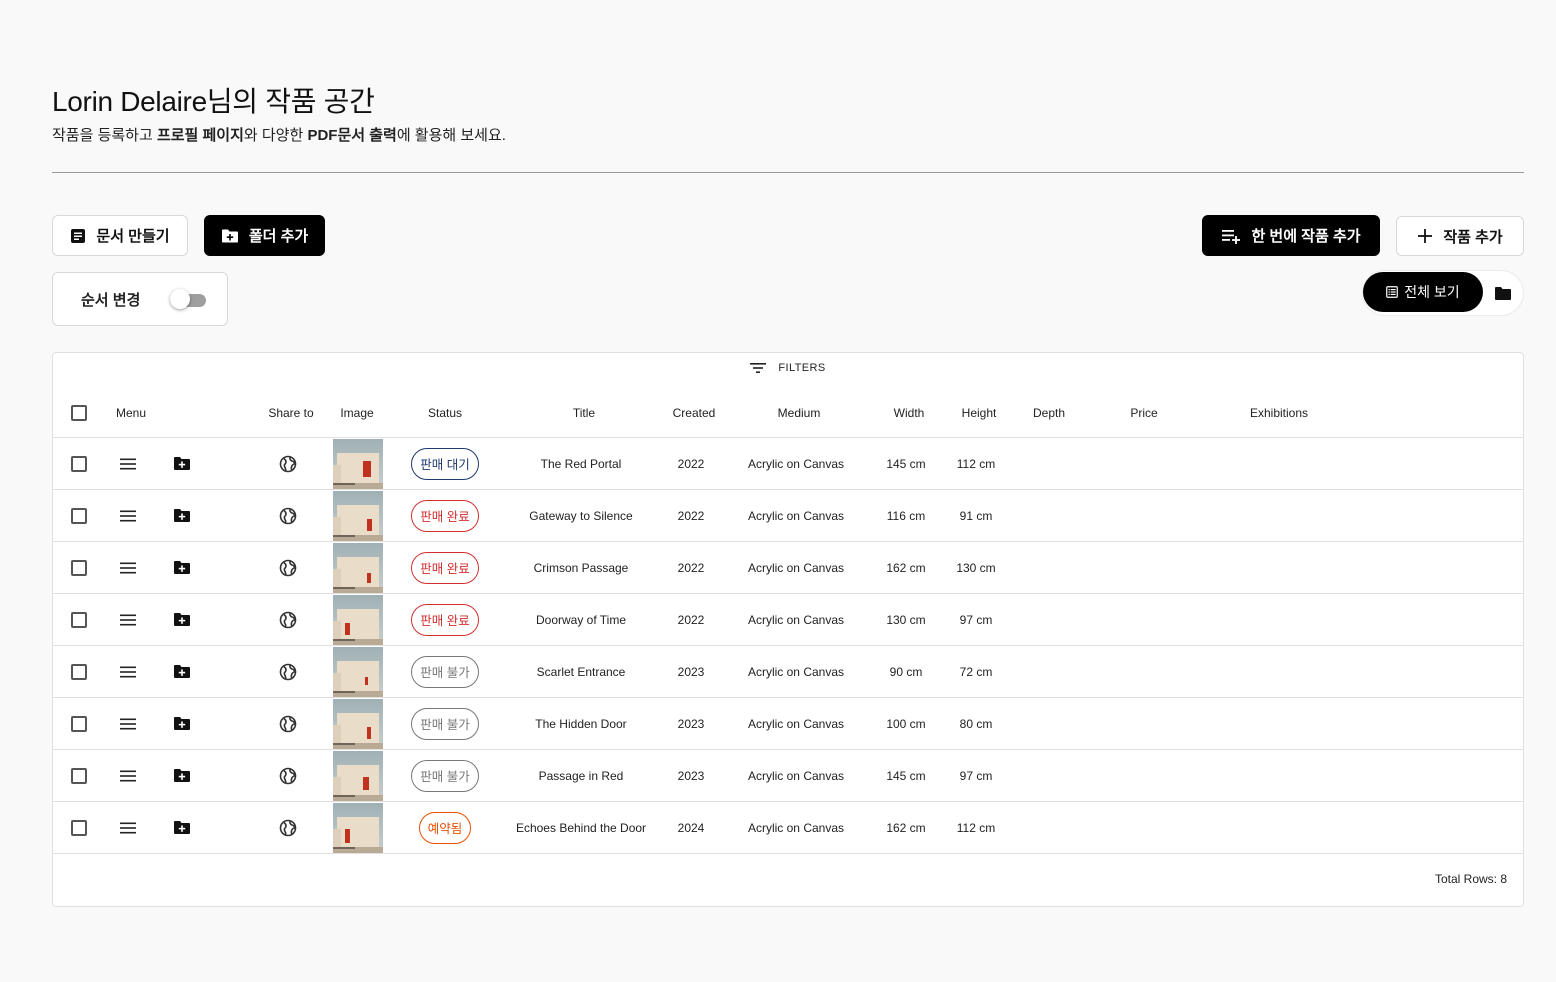  I want to click on column-header: Image, so click(357, 413).